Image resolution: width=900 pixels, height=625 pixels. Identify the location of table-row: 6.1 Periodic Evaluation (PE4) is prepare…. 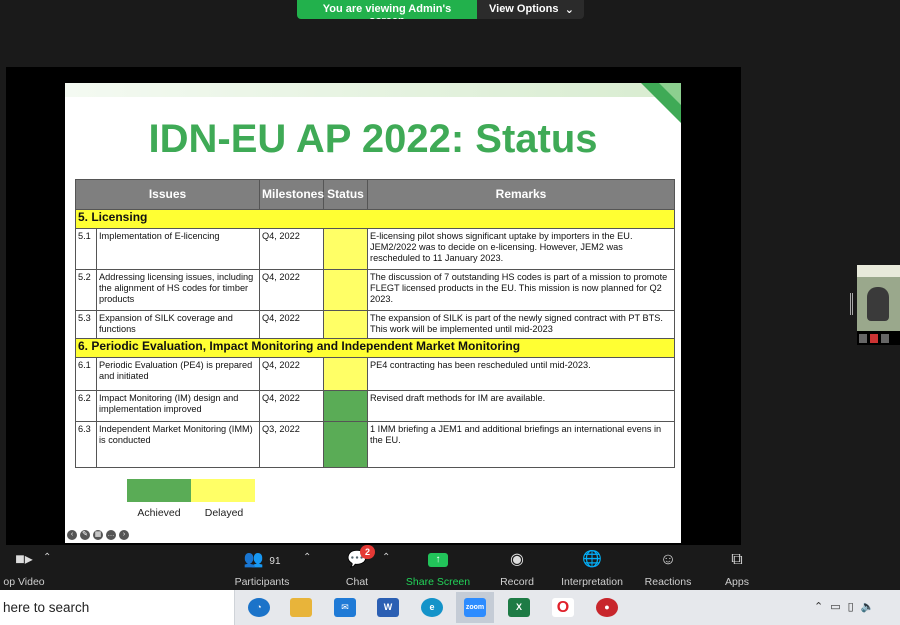
(375, 374).